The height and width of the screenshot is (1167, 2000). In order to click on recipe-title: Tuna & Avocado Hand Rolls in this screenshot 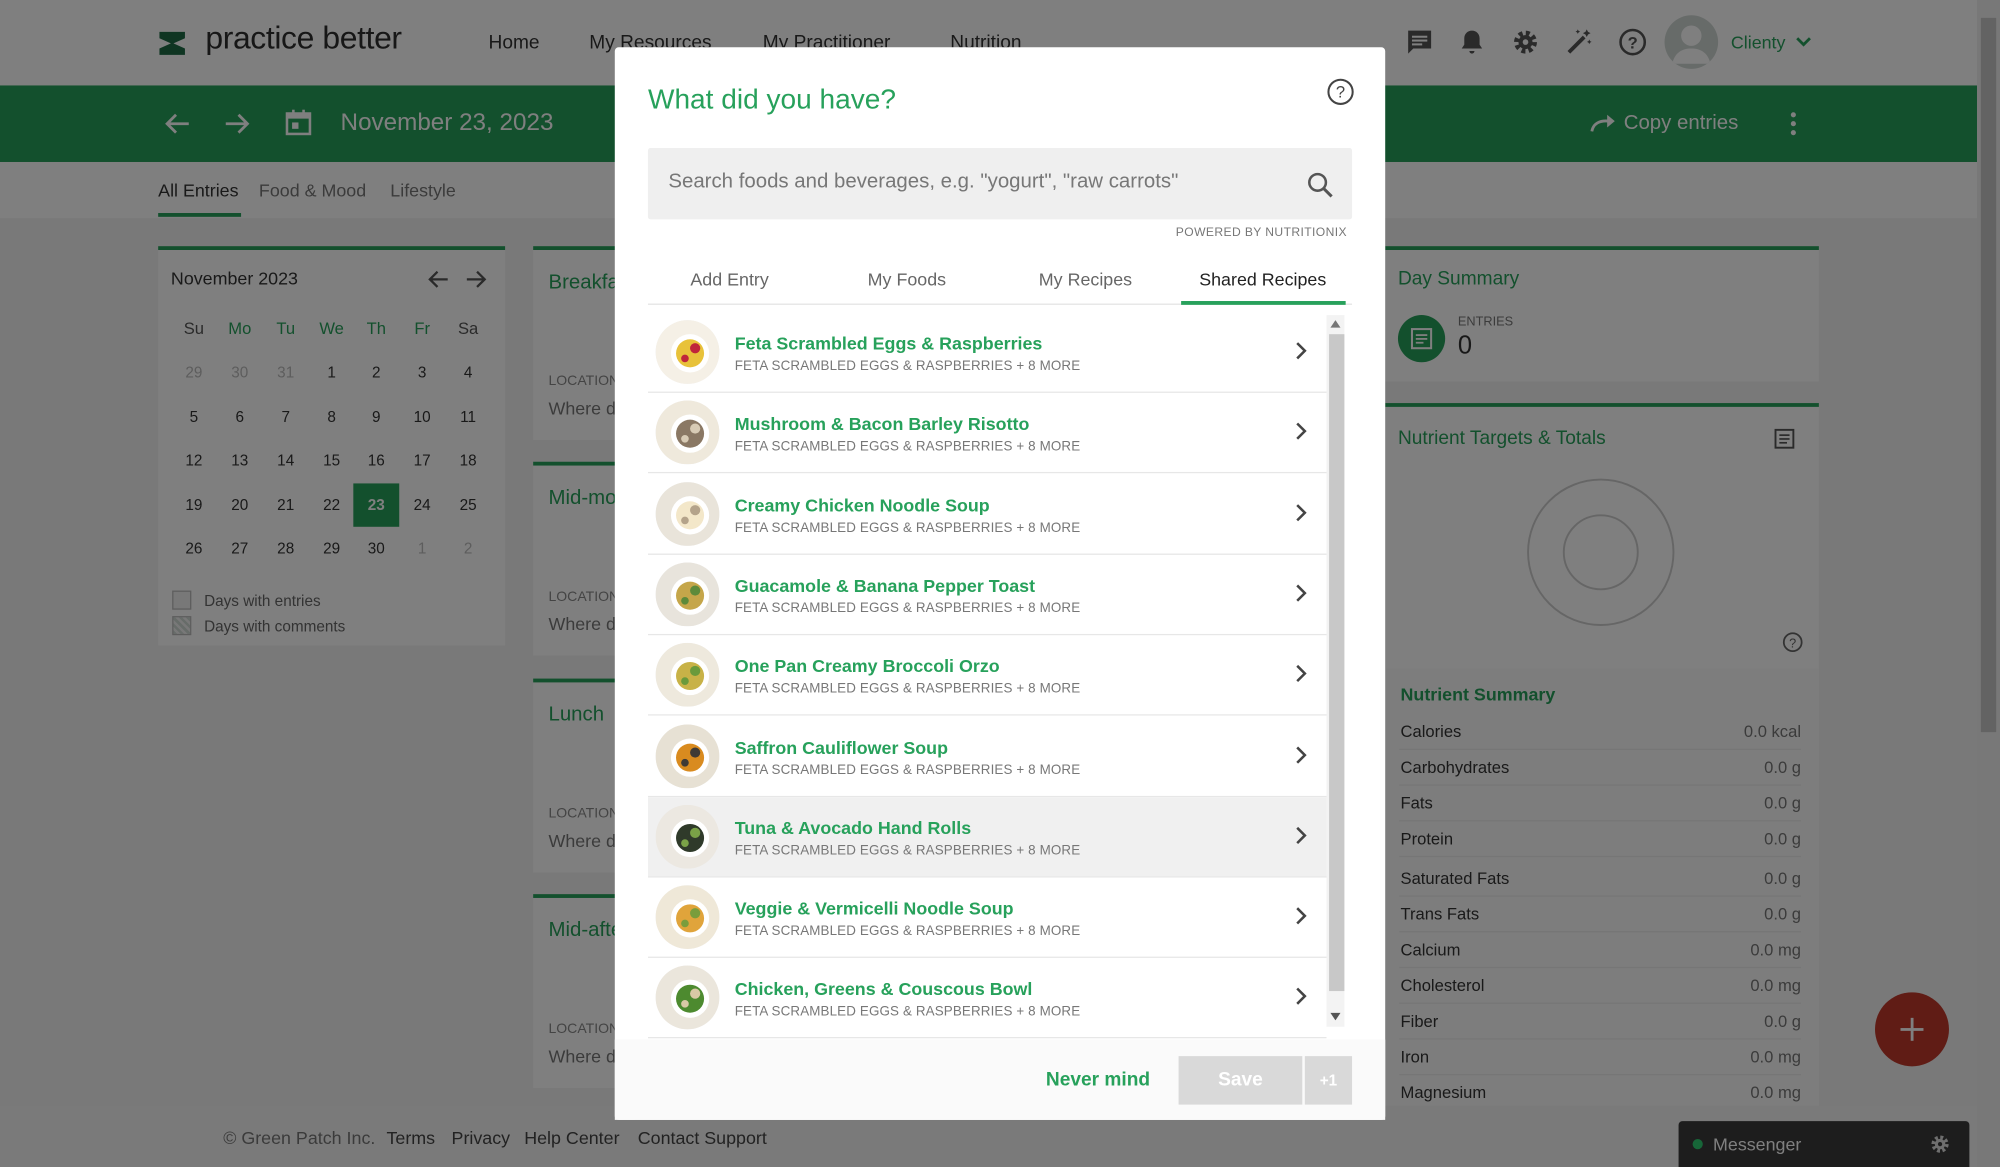, I will do `click(853, 827)`.